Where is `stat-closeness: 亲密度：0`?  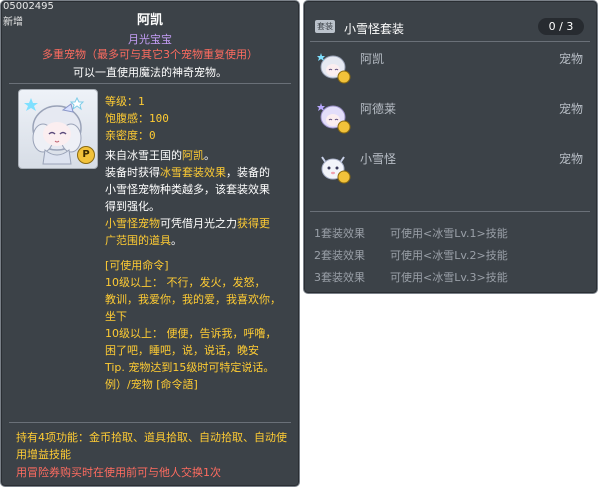 stat-closeness: 亲密度：0 is located at coordinates (130, 135).